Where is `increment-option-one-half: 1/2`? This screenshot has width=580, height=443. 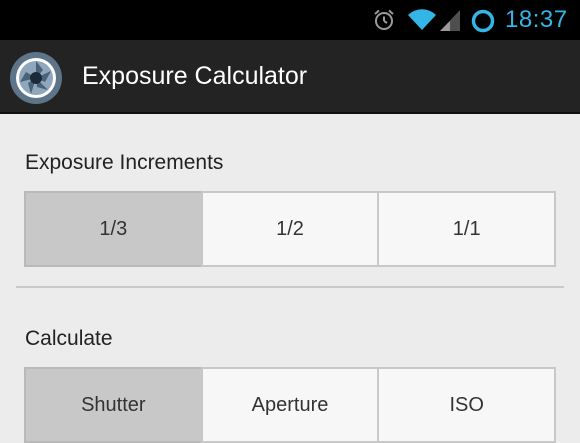
increment-option-one-half: 1/2 is located at coordinates (290, 229).